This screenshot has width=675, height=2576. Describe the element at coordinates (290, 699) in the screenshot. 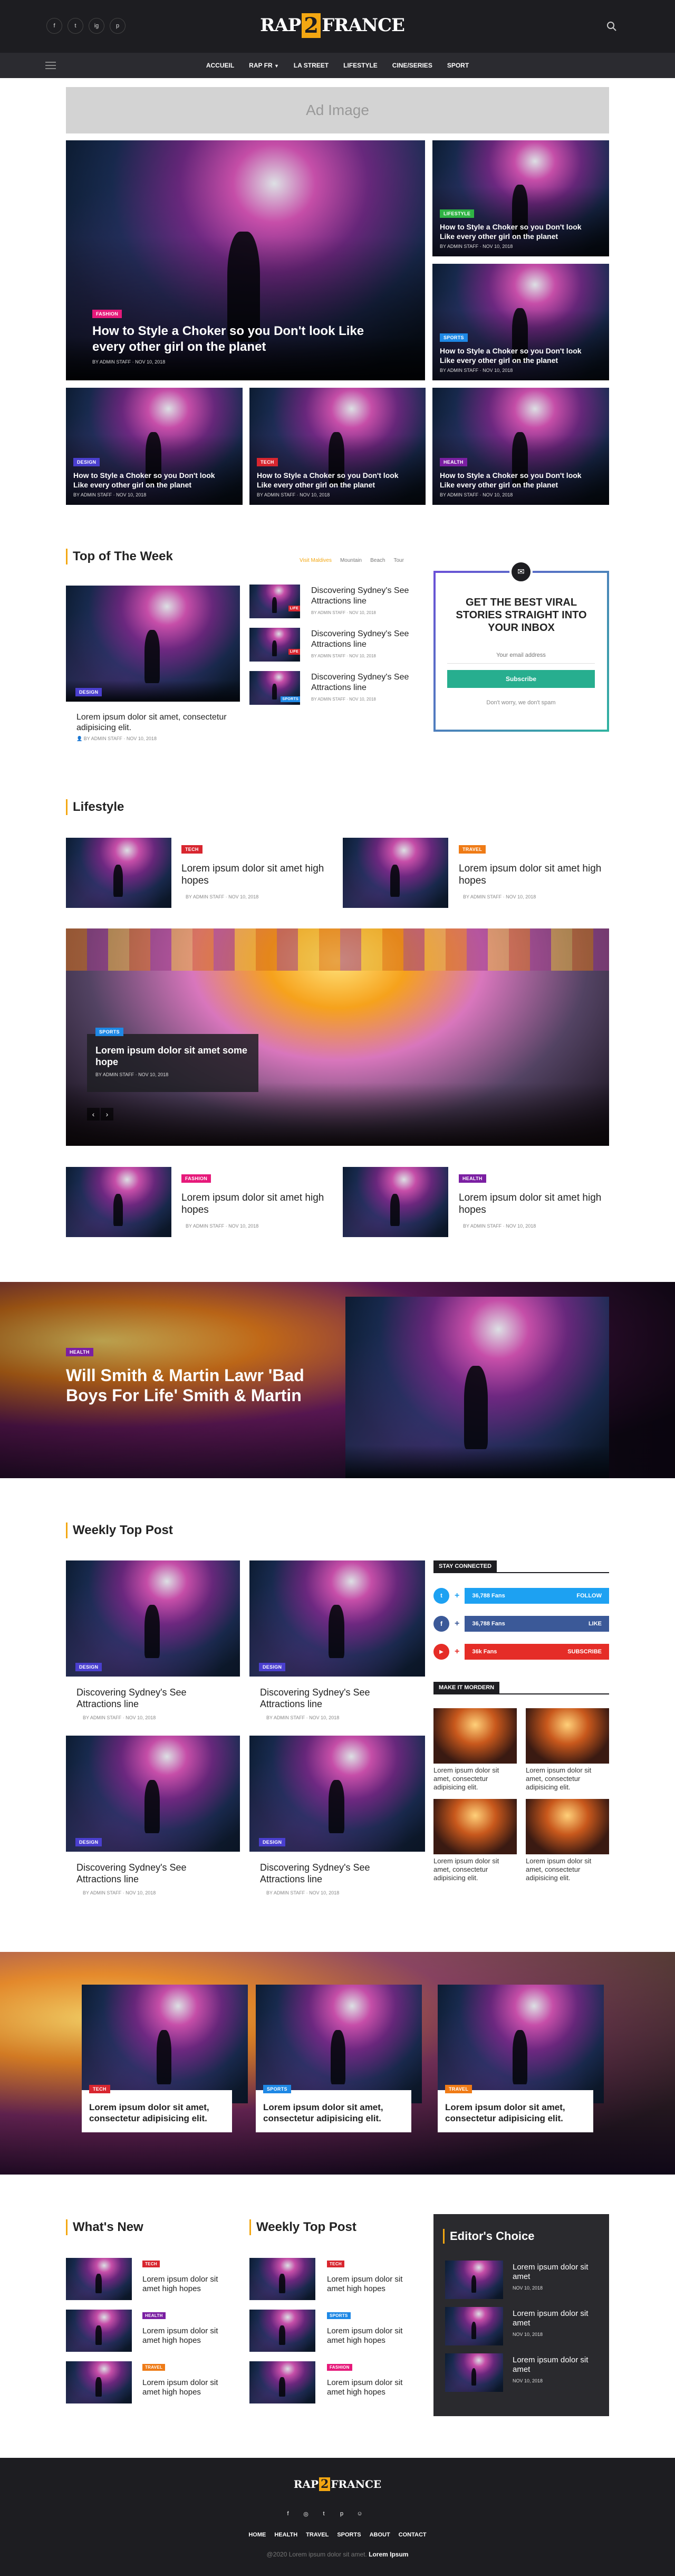

I see `top-week-item-3-tag: SPORTS` at that location.